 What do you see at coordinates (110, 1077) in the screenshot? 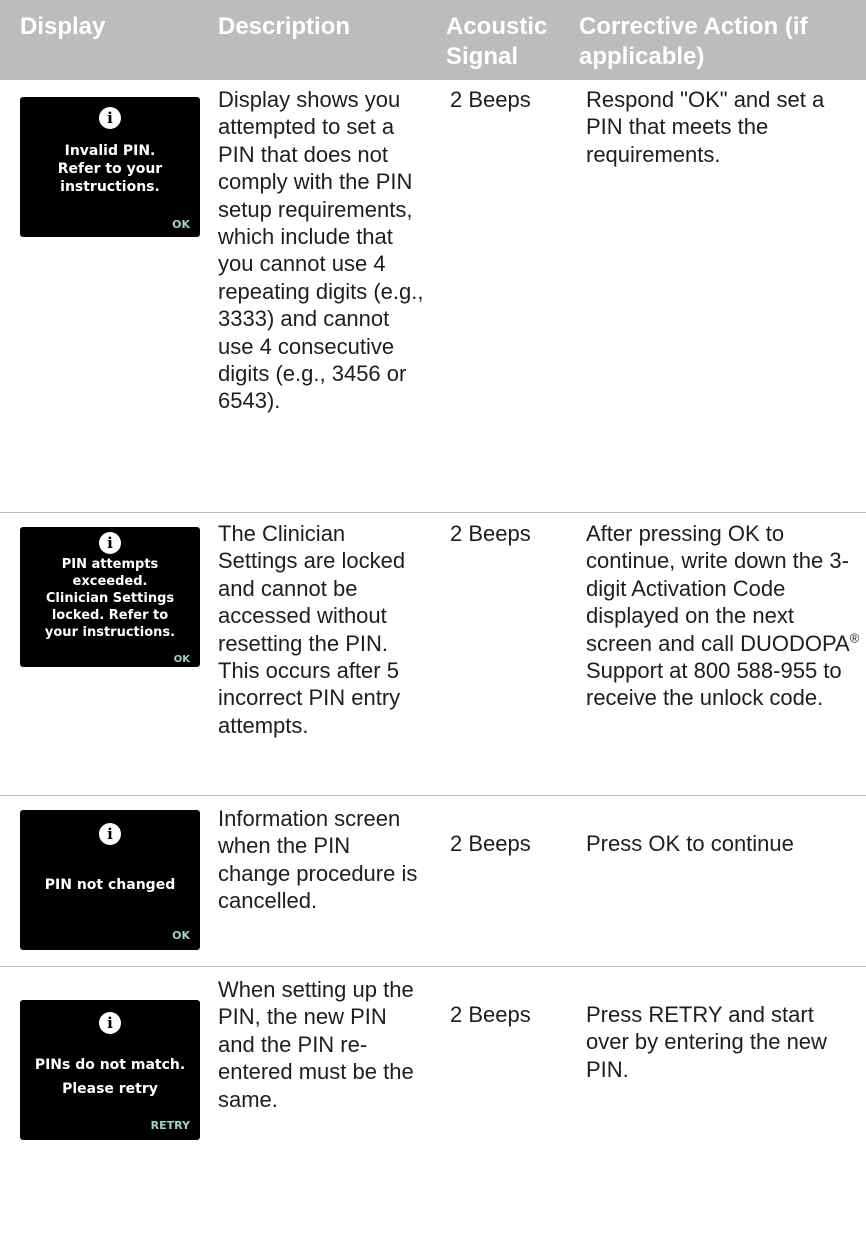
I see `screen-message: PINs do not match. Please retry` at bounding box center [110, 1077].